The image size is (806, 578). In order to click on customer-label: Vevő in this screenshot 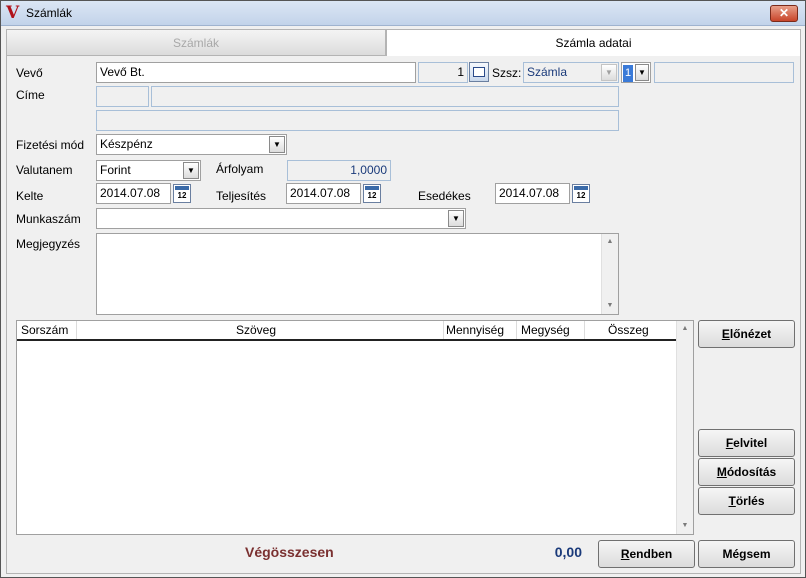, I will do `click(29, 73)`.